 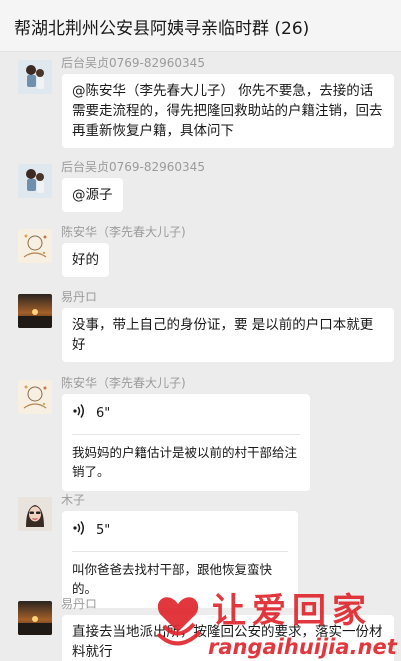 I want to click on voice-duration: 6", so click(x=103, y=413).